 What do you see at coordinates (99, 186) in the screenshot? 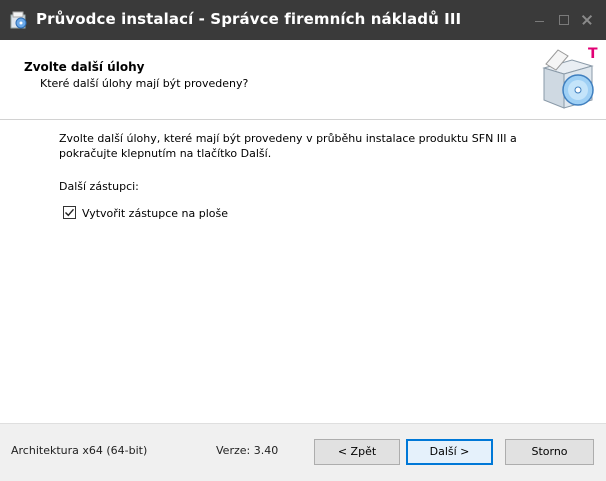
I see `shortcuts-group-label: Další zástupci:` at bounding box center [99, 186].